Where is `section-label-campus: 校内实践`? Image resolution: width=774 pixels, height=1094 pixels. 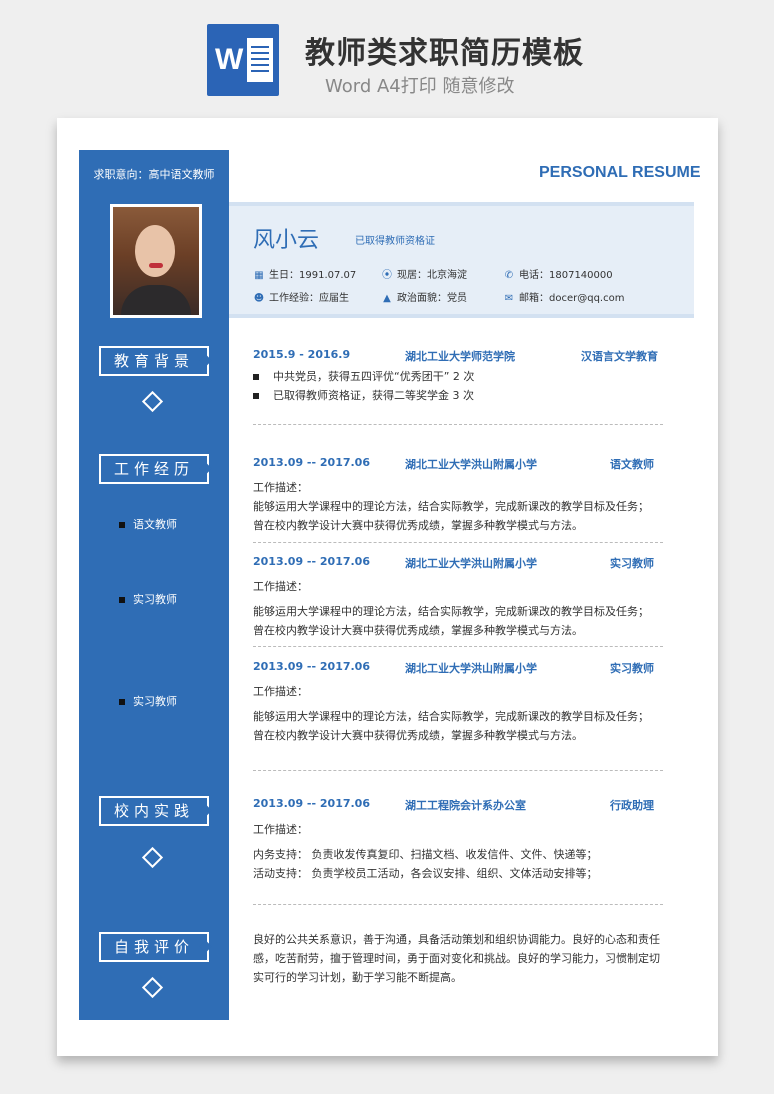
section-label-campus: 校内实践 is located at coordinates (154, 811).